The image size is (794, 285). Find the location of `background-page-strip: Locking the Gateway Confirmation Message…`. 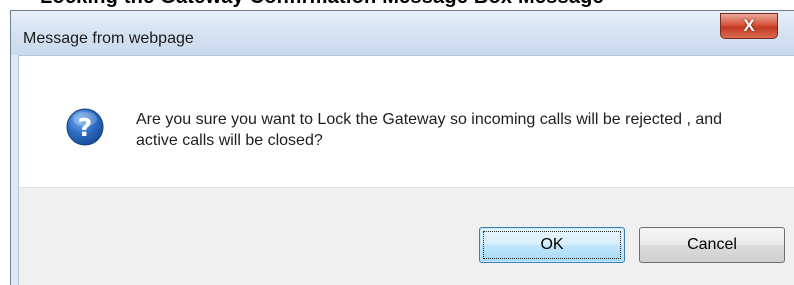

background-page-strip: Locking the Gateway Confirmation Message… is located at coordinates (397, 5).